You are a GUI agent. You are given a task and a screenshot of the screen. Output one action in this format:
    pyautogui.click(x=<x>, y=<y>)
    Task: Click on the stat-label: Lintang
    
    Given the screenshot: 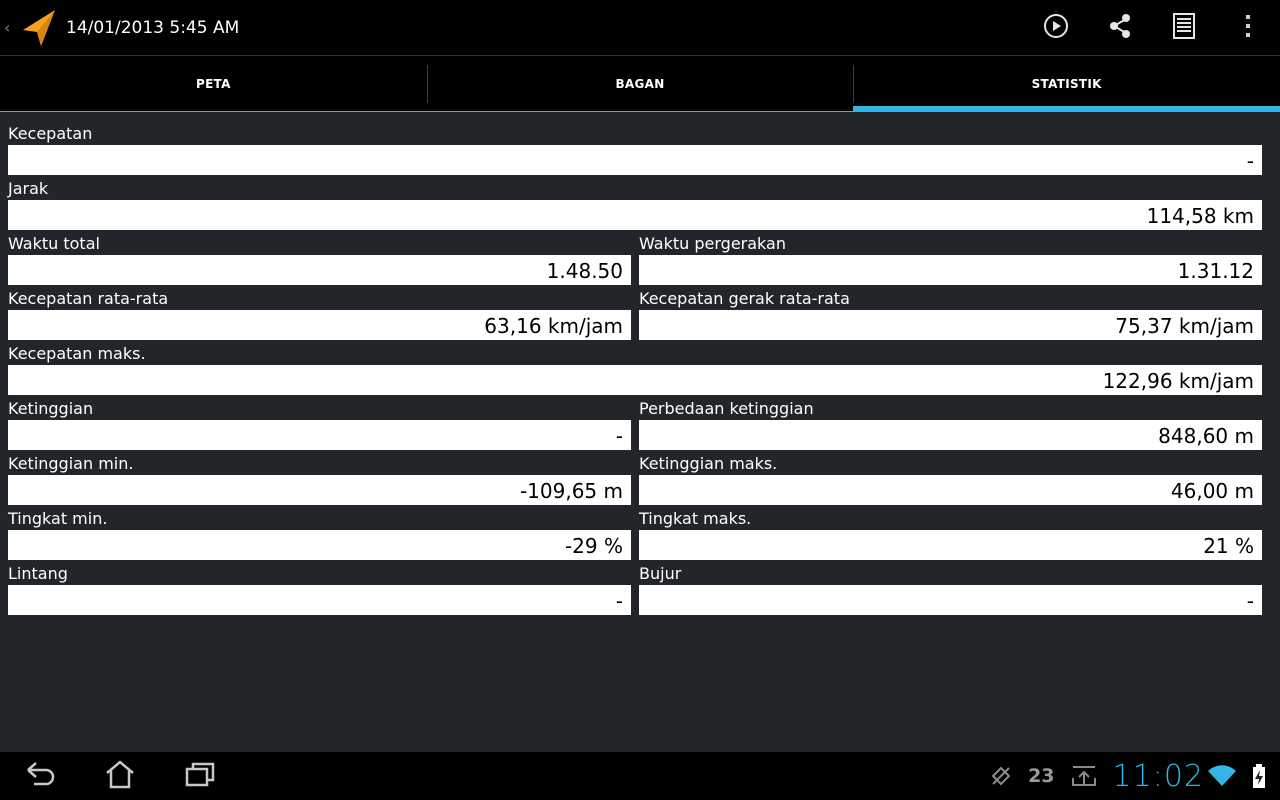 What is the action you would take?
    pyautogui.click(x=38, y=573)
    